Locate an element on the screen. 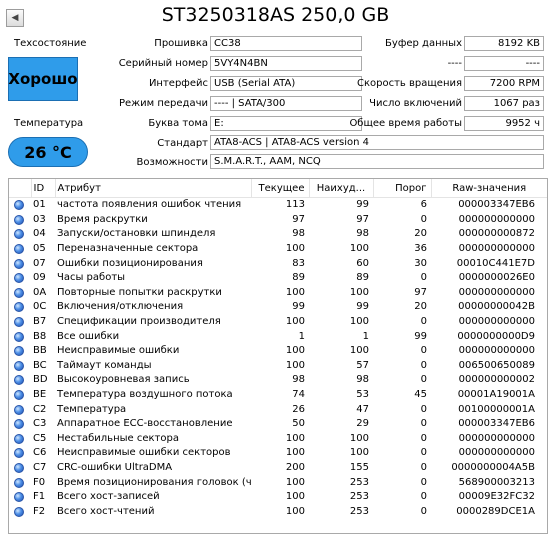 The image size is (551, 540). attribute-id: 0C is located at coordinates (40, 307).